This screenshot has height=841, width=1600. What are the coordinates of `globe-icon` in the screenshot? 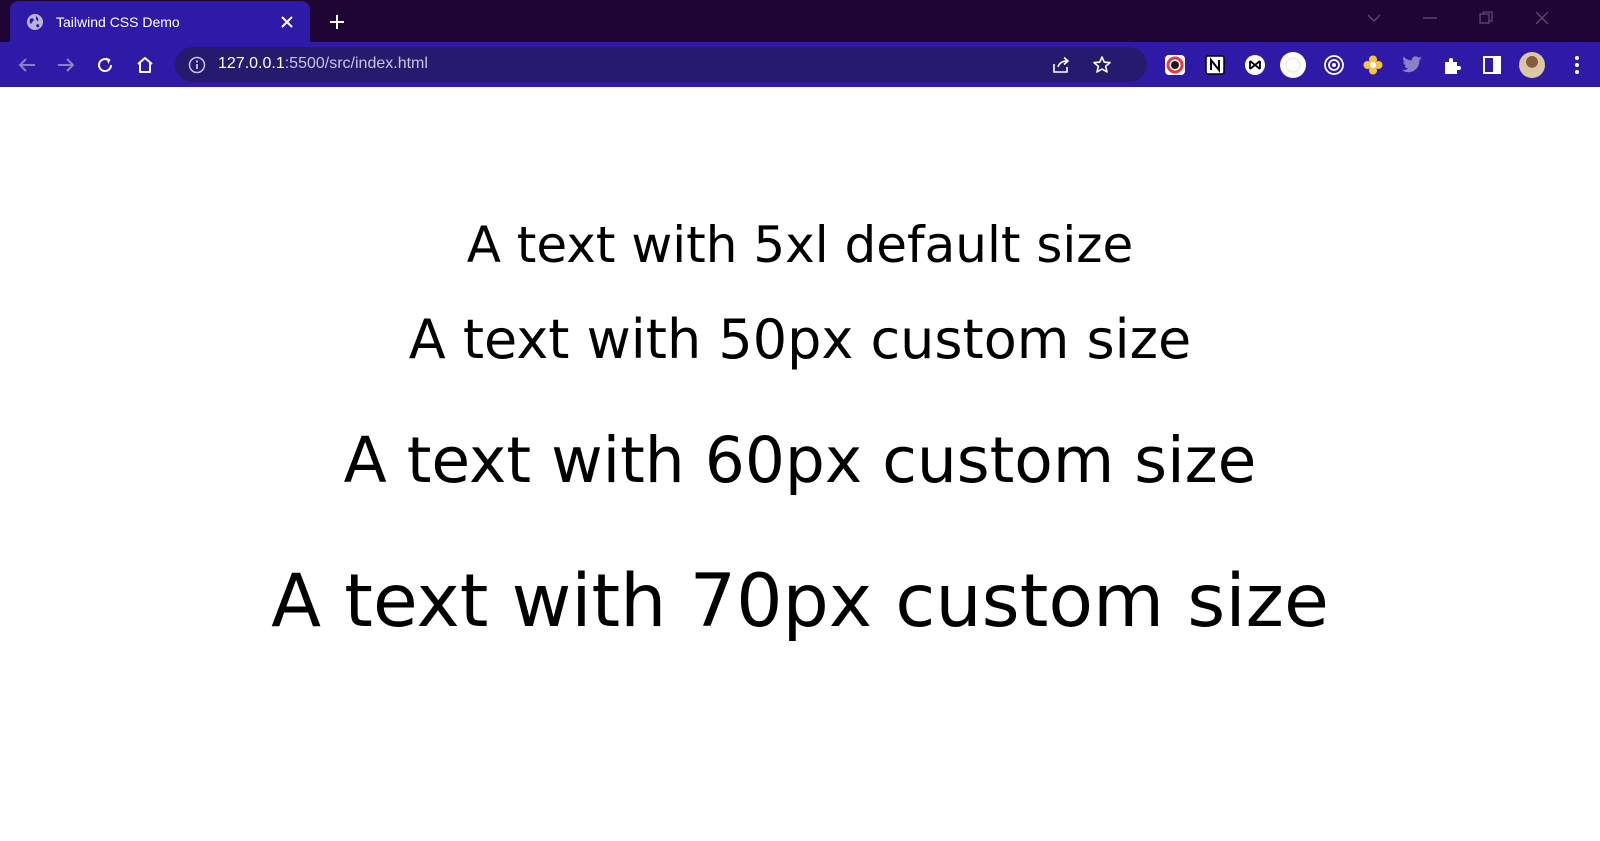 It's located at (35, 22).